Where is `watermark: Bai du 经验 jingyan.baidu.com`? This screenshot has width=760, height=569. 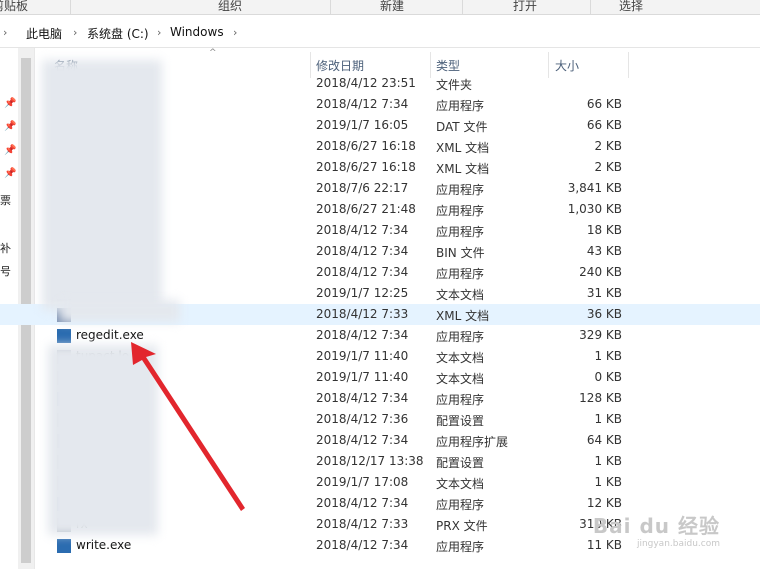
watermark: Bai du 经验 jingyan.baidu.com is located at coordinates (656, 529).